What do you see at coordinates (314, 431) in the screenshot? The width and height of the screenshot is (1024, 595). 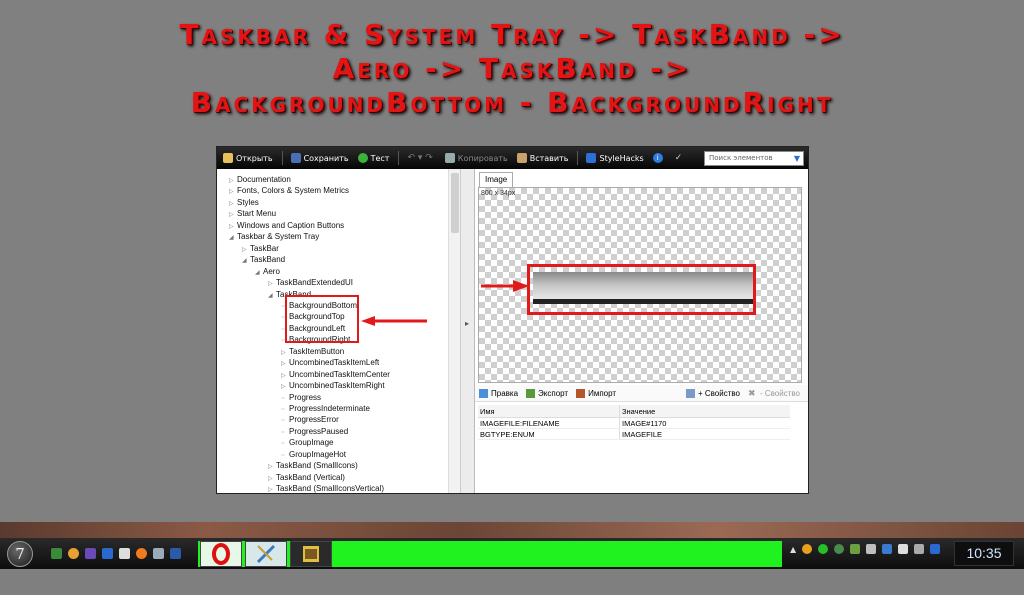 I see `tree-item: ┈ ProgressPaused` at bounding box center [314, 431].